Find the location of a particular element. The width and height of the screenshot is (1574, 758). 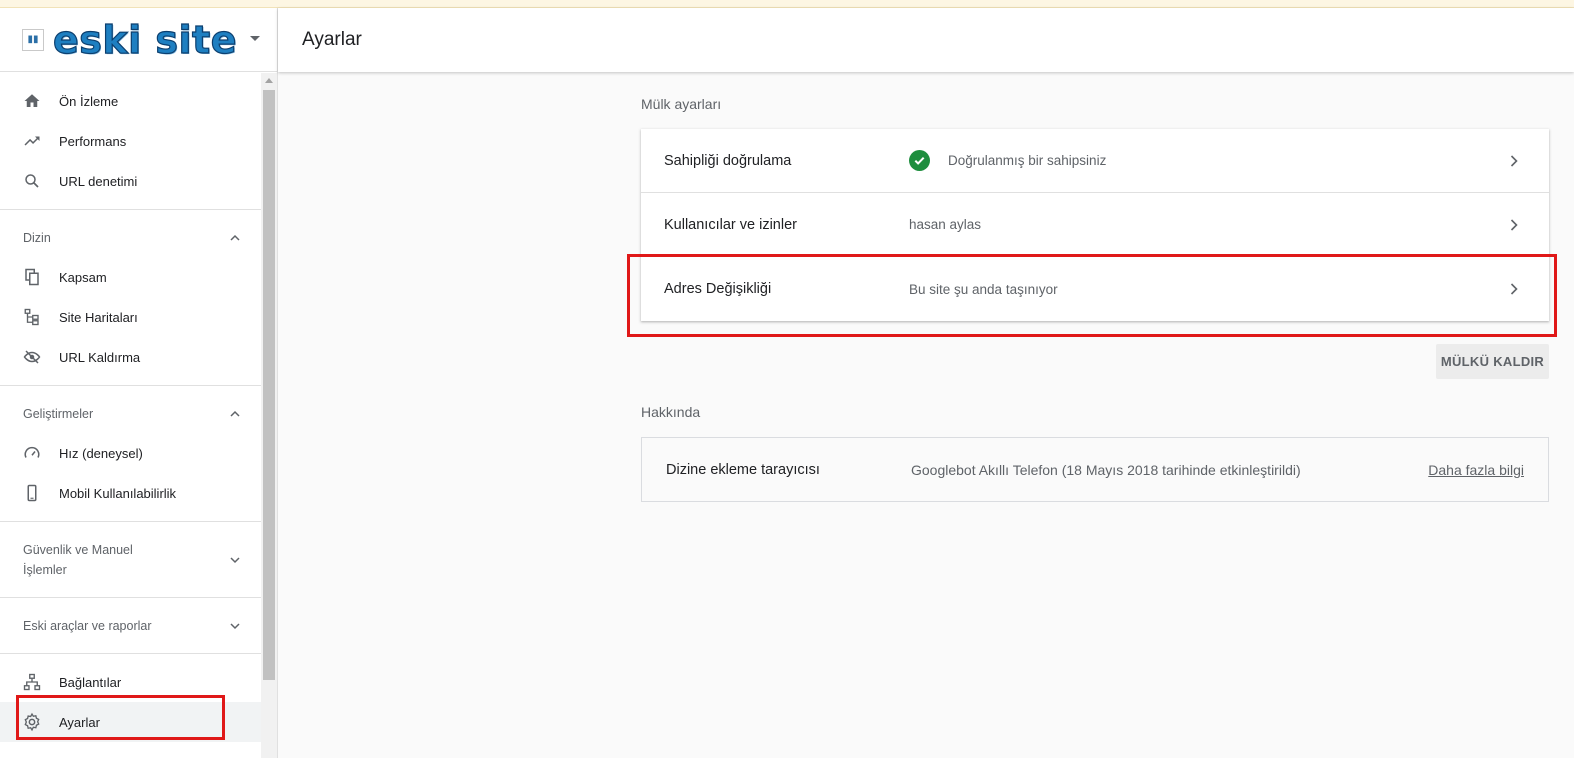

sidebar-item-speed: Hız (deneysel) is located at coordinates (130, 453).